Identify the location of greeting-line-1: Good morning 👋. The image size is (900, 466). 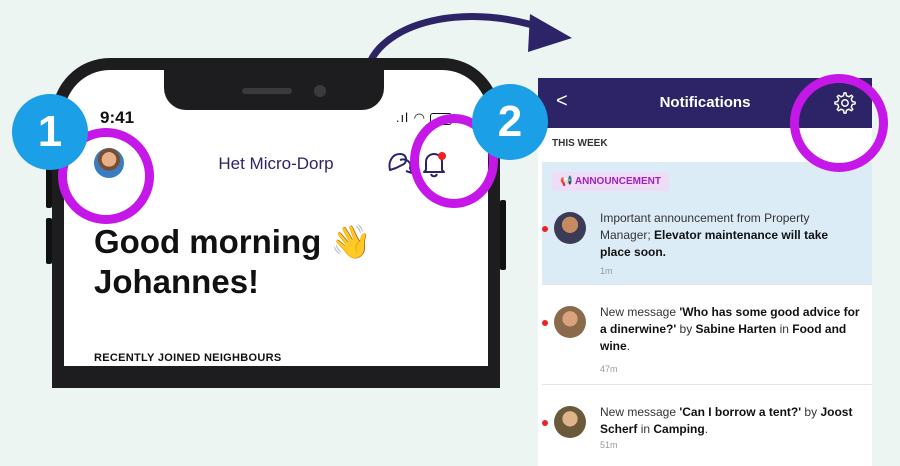
(233, 241).